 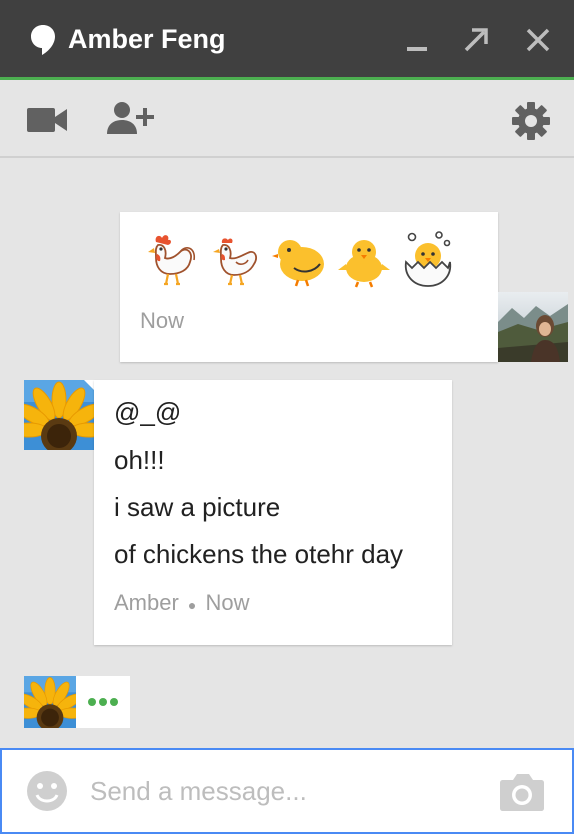 I want to click on chat-title: Amber Feng, so click(x=147, y=39).